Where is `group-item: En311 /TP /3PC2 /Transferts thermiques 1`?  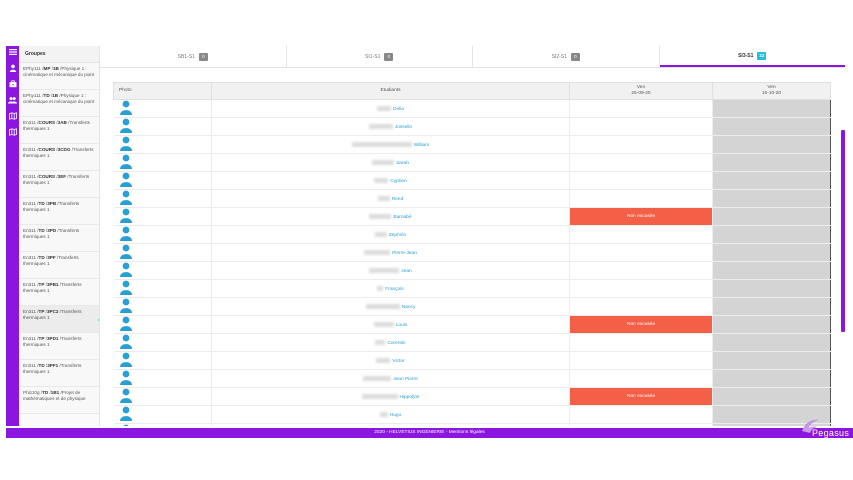 group-item: En311 /TP /3PC2 /Transferts thermiques 1 is located at coordinates (59, 319).